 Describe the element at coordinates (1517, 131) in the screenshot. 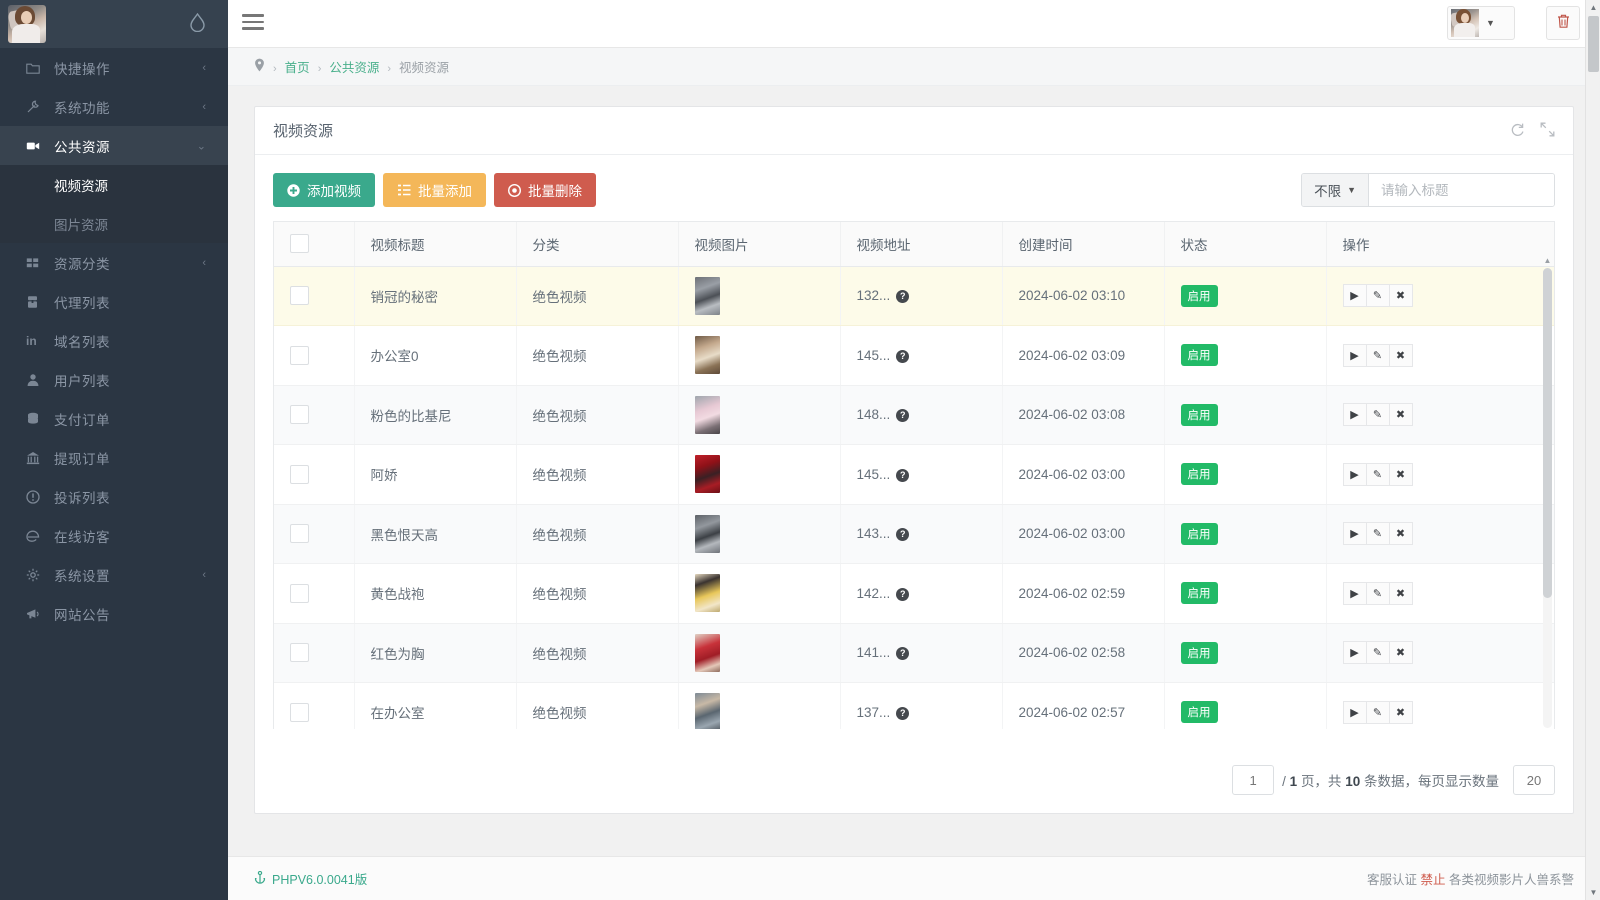

I see `refresh-icon` at that location.